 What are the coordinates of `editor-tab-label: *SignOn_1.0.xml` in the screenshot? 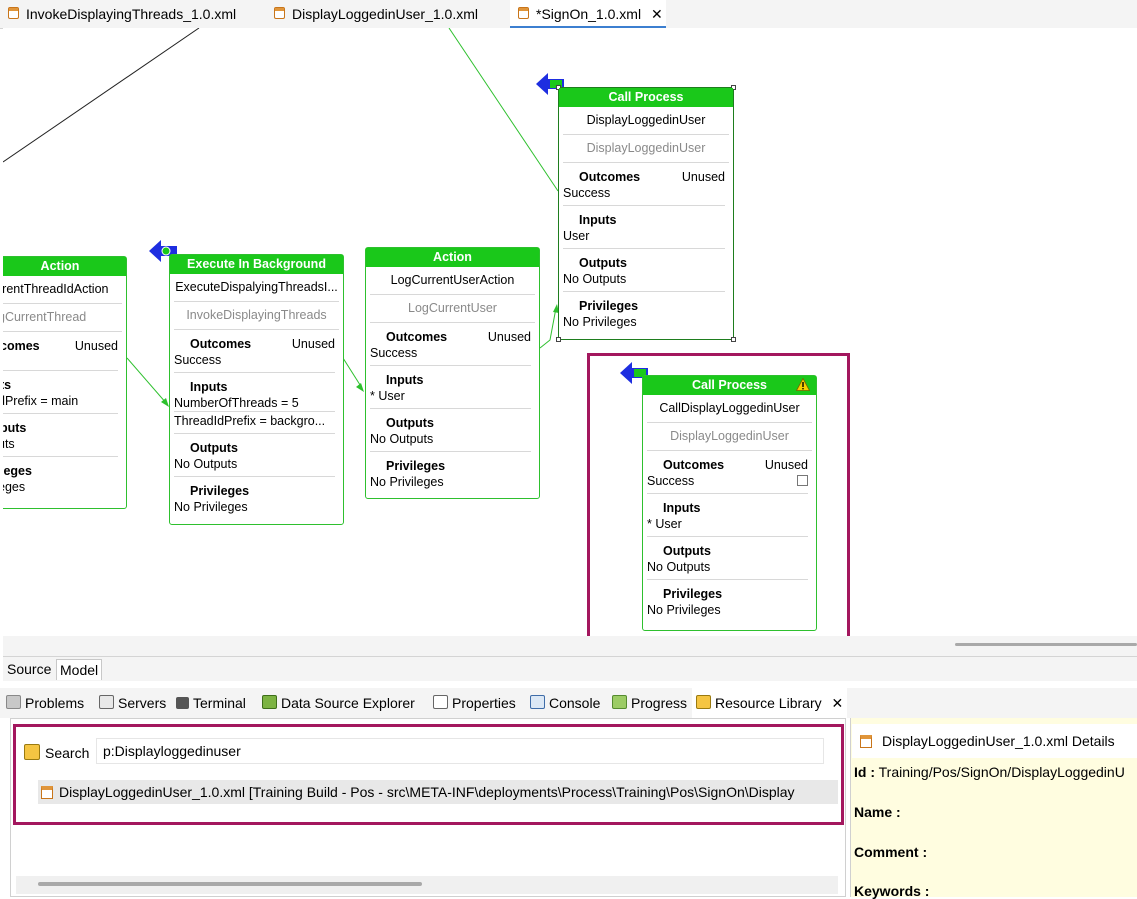 It's located at (589, 14).